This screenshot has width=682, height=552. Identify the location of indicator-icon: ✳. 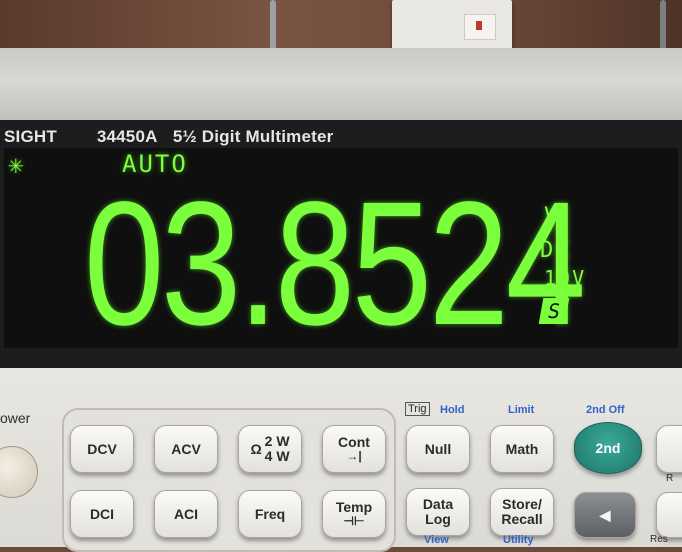
(16, 165).